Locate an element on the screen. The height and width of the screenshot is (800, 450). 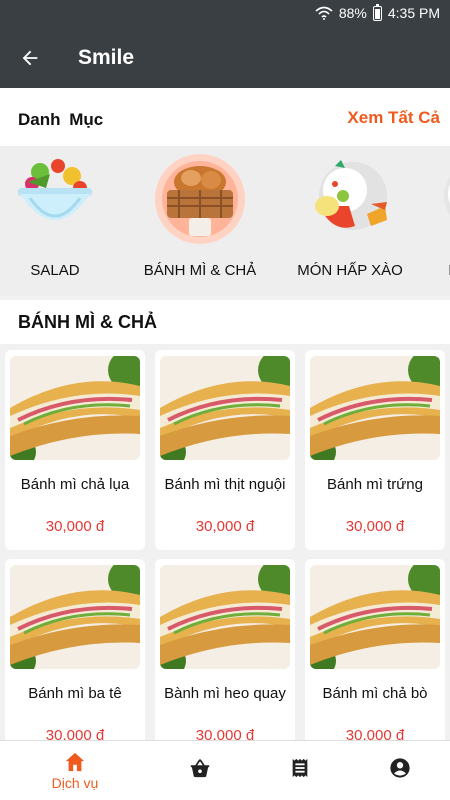
app-bar: Smile is located at coordinates (225, 58).